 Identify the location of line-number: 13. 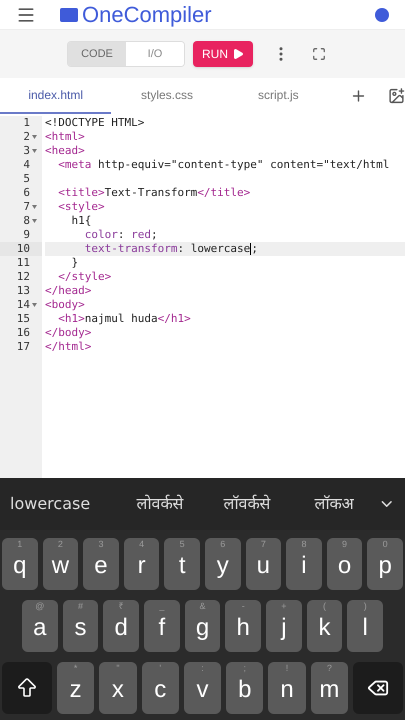
(23, 291).